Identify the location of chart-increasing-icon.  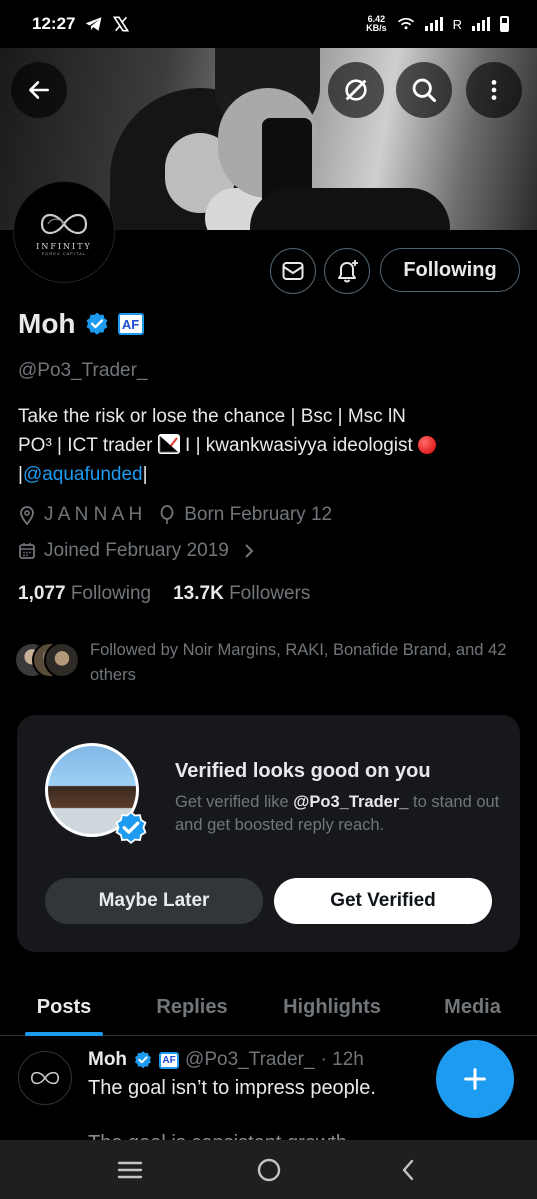
(168, 444).